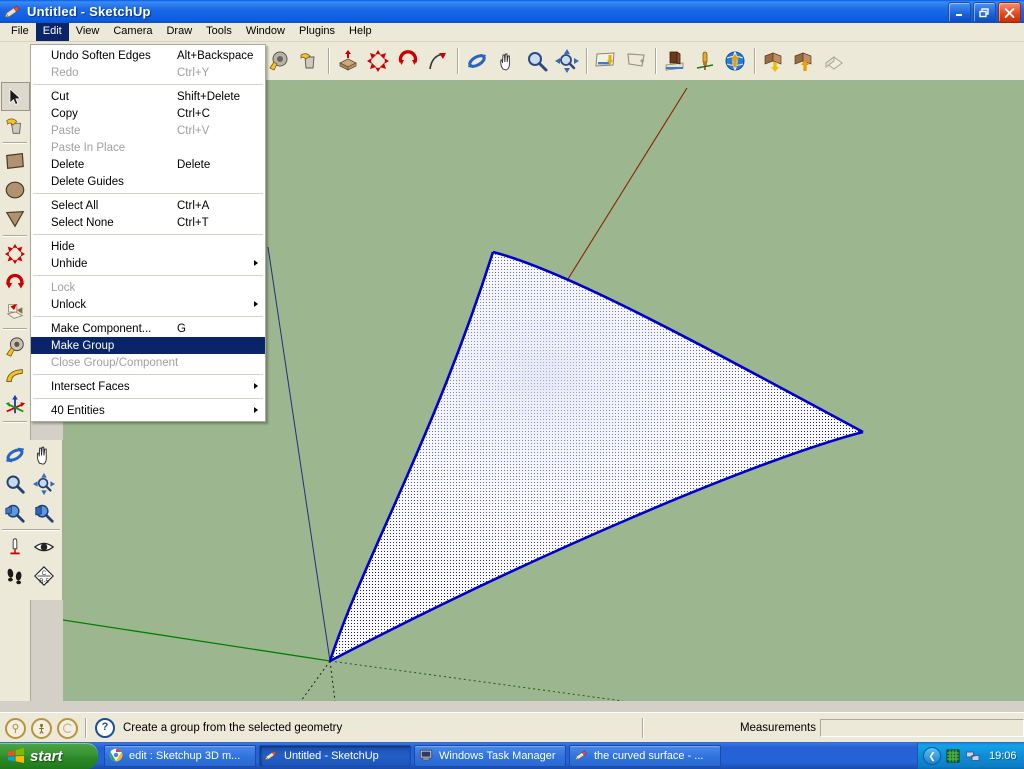 The width and height of the screenshot is (1024, 769). What do you see at coordinates (804, 61) in the screenshot?
I see `share-component-icon` at bounding box center [804, 61].